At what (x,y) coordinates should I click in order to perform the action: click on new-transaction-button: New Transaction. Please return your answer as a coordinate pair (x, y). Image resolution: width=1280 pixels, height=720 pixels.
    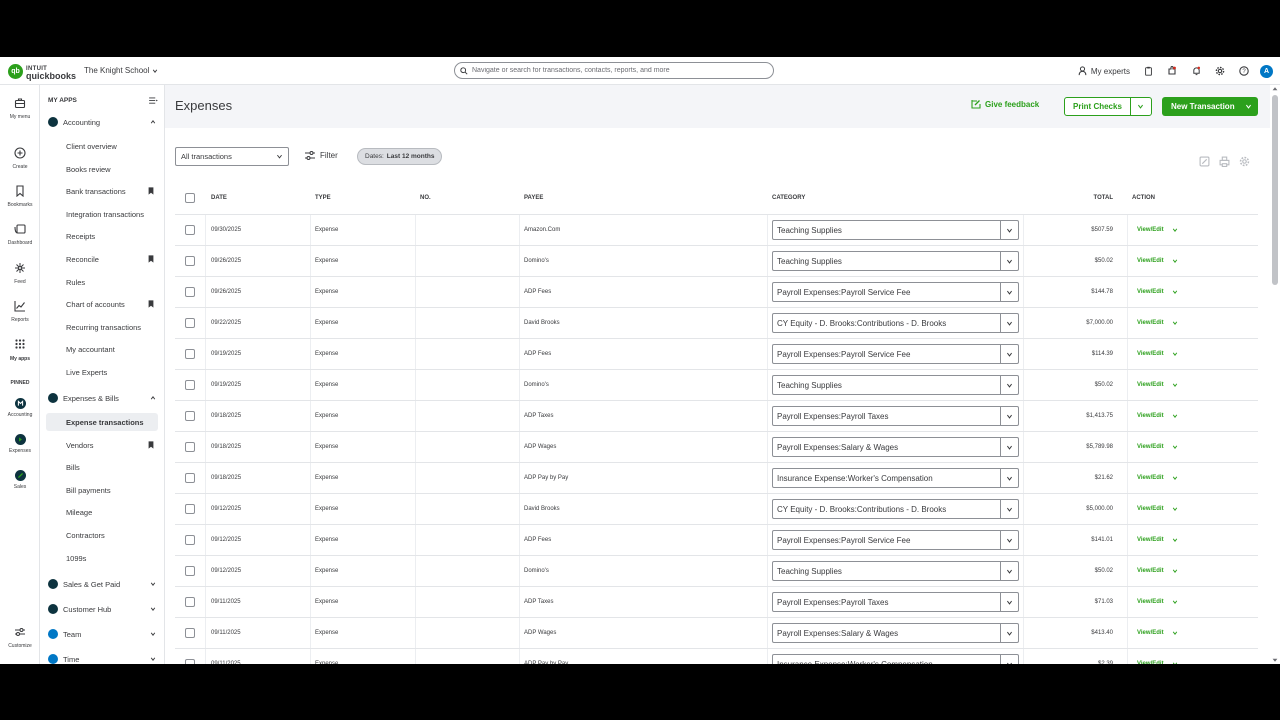
    Looking at the image, I should click on (1210, 106).